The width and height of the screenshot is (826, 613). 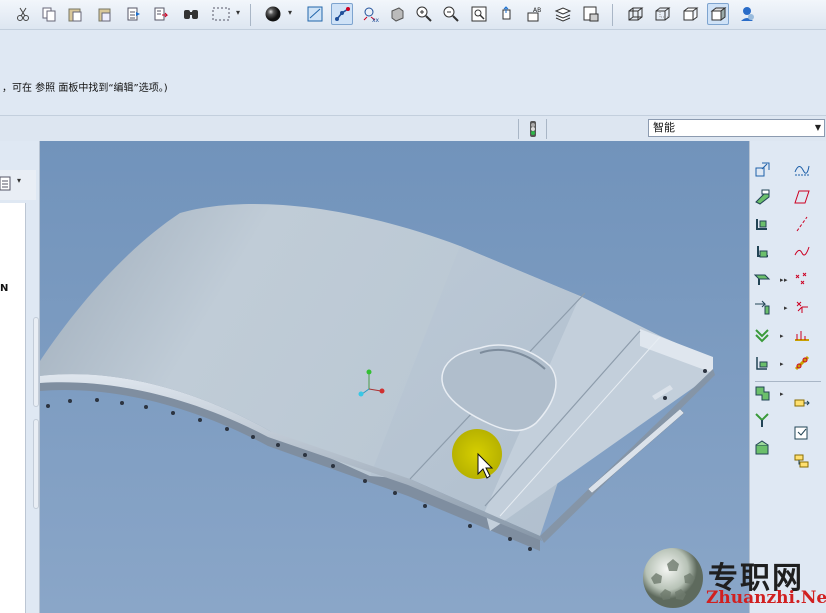 What do you see at coordinates (413, 72) in the screenshot?
I see `message-area: ，可在 参照 面板中找到“编辑”选项。)` at bounding box center [413, 72].